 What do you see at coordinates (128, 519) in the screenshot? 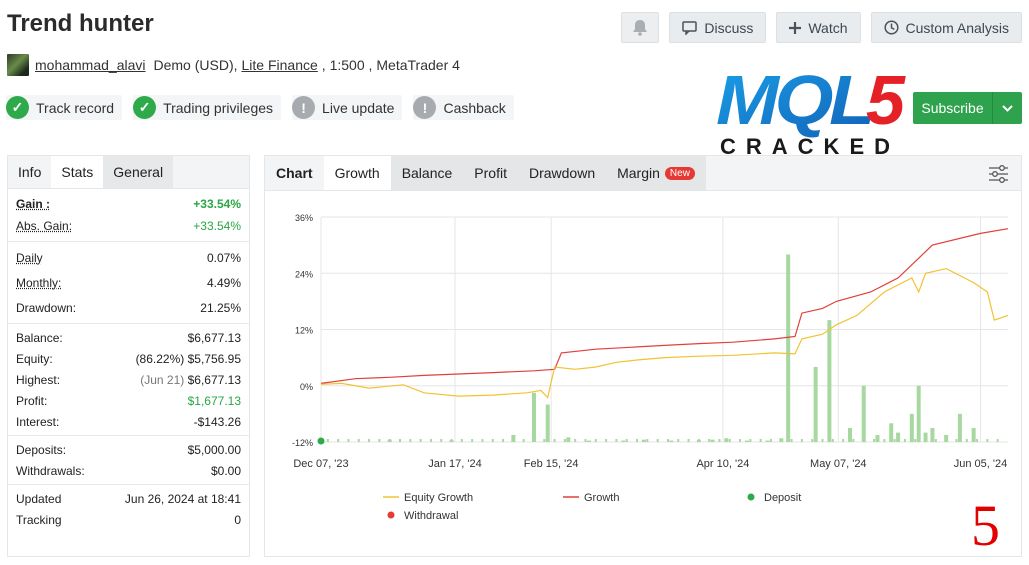
I see `stat-tracking: Tracking 0` at bounding box center [128, 519].